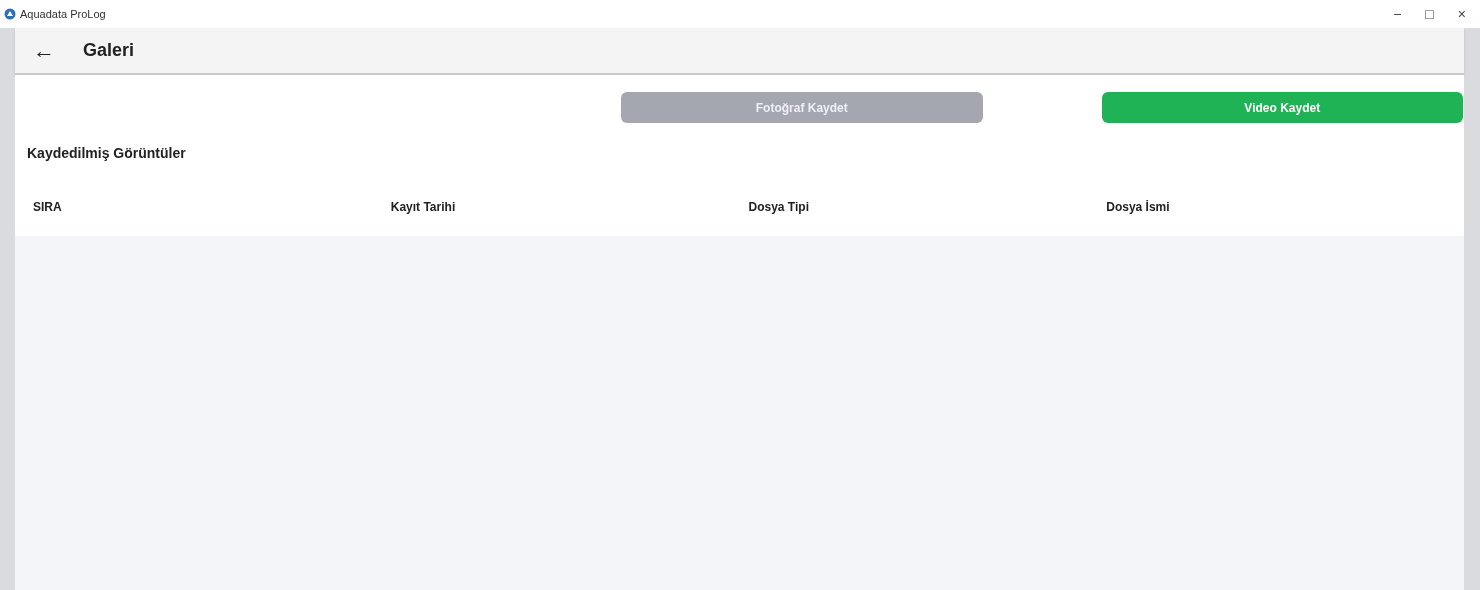 This screenshot has height=590, width=1480. What do you see at coordinates (10, 14) in the screenshot?
I see `app-logo-icon` at bounding box center [10, 14].